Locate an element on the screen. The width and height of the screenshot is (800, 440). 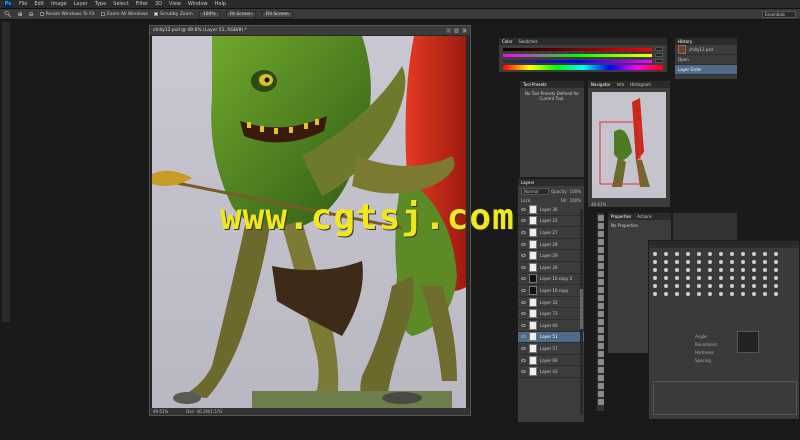
layer-row: Layer 29 is located at coordinates (551, 256).